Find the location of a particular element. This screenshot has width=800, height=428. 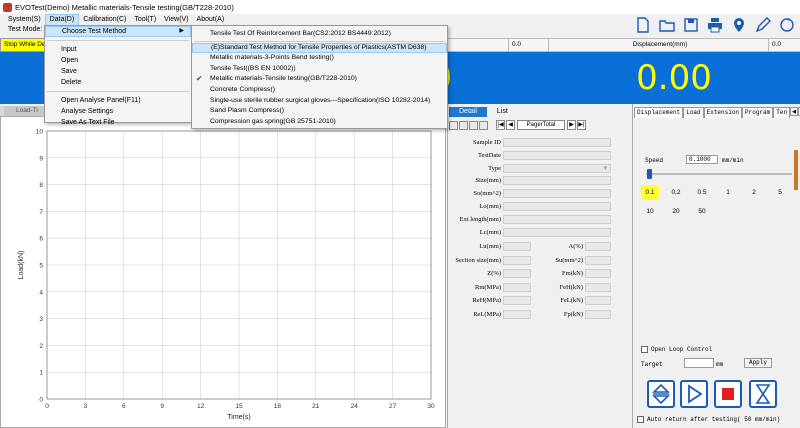

speed-input: 0.1000 is located at coordinates (702, 159).